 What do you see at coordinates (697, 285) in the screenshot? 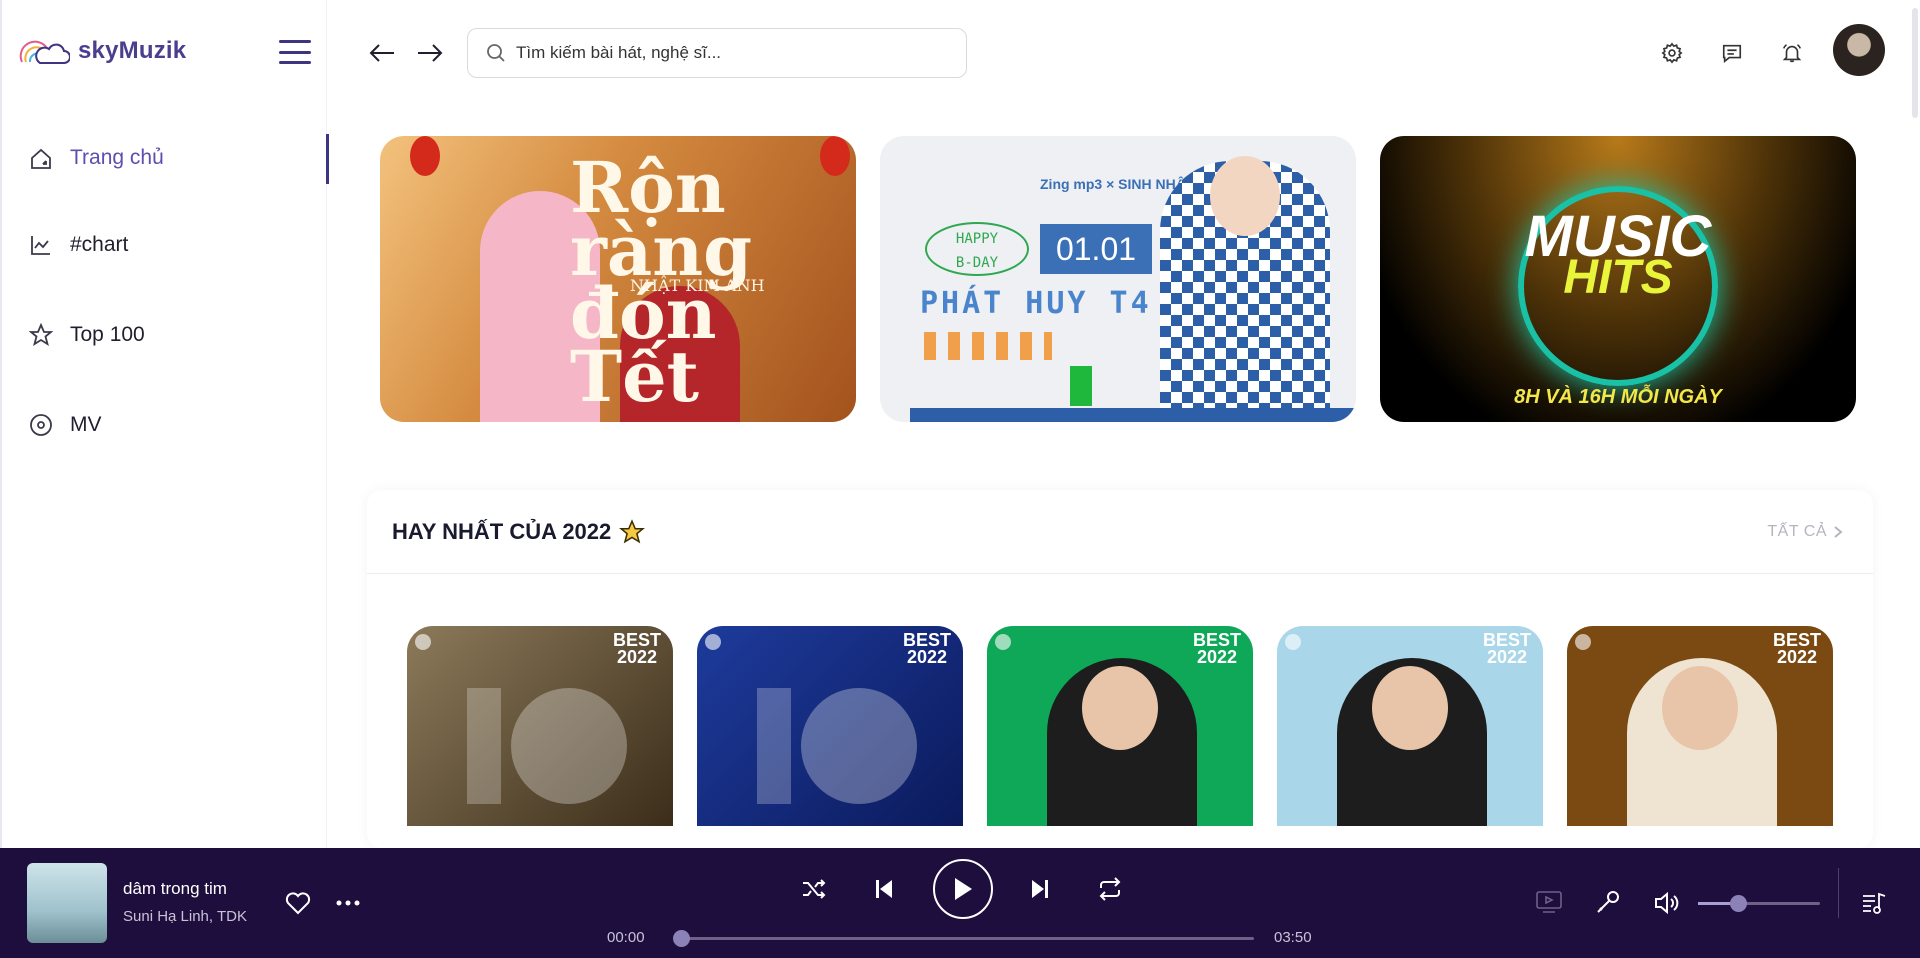
I see `banner-artist: NHẬT KIM ANH` at bounding box center [697, 285].